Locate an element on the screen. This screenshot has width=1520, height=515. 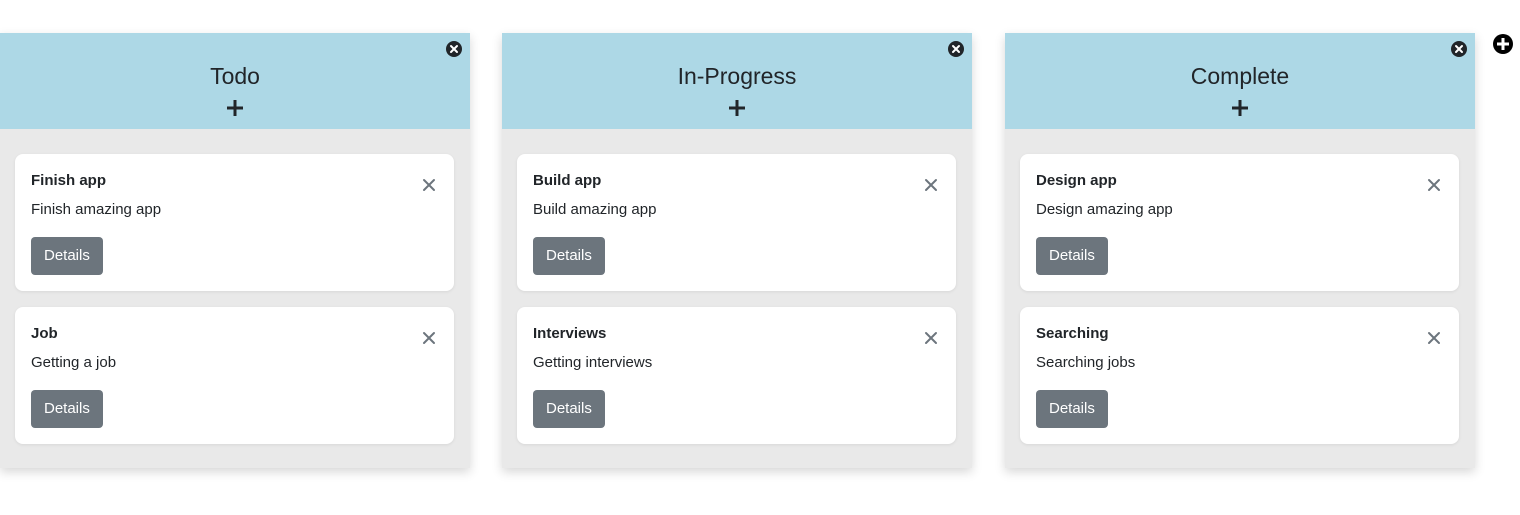
card-description: Design amazing app is located at coordinates (1104, 209).